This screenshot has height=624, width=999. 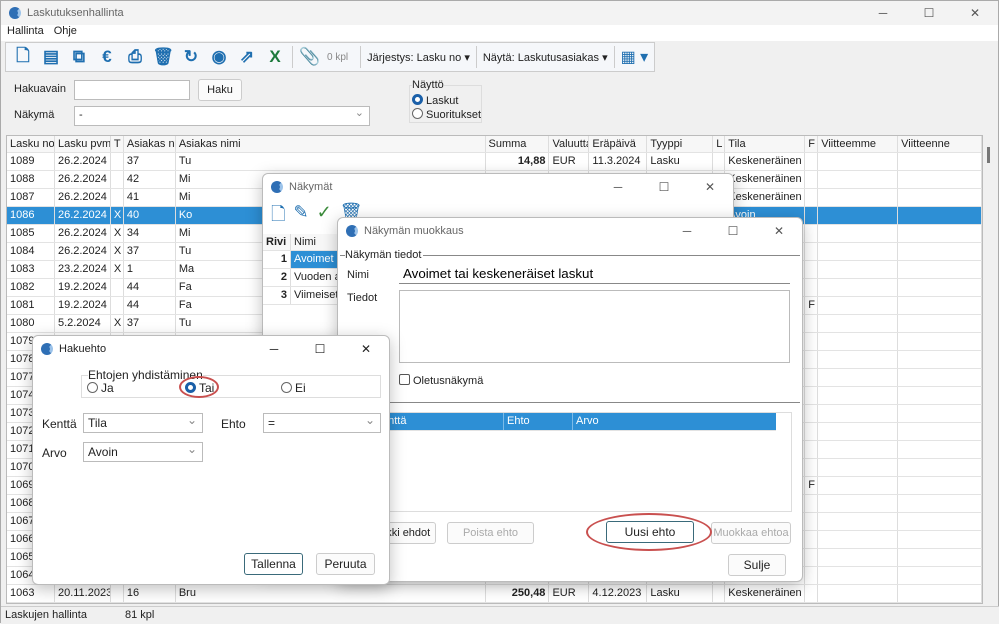 What do you see at coordinates (83, 144) in the screenshot?
I see `column-header: Lasku pvm` at bounding box center [83, 144].